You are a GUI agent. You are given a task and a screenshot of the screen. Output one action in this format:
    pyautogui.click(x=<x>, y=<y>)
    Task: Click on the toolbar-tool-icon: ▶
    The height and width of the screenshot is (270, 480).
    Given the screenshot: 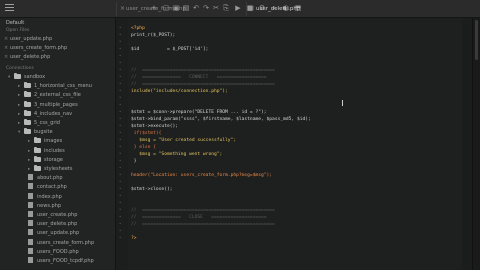 What is the action you would take?
    pyautogui.click(x=238, y=8)
    